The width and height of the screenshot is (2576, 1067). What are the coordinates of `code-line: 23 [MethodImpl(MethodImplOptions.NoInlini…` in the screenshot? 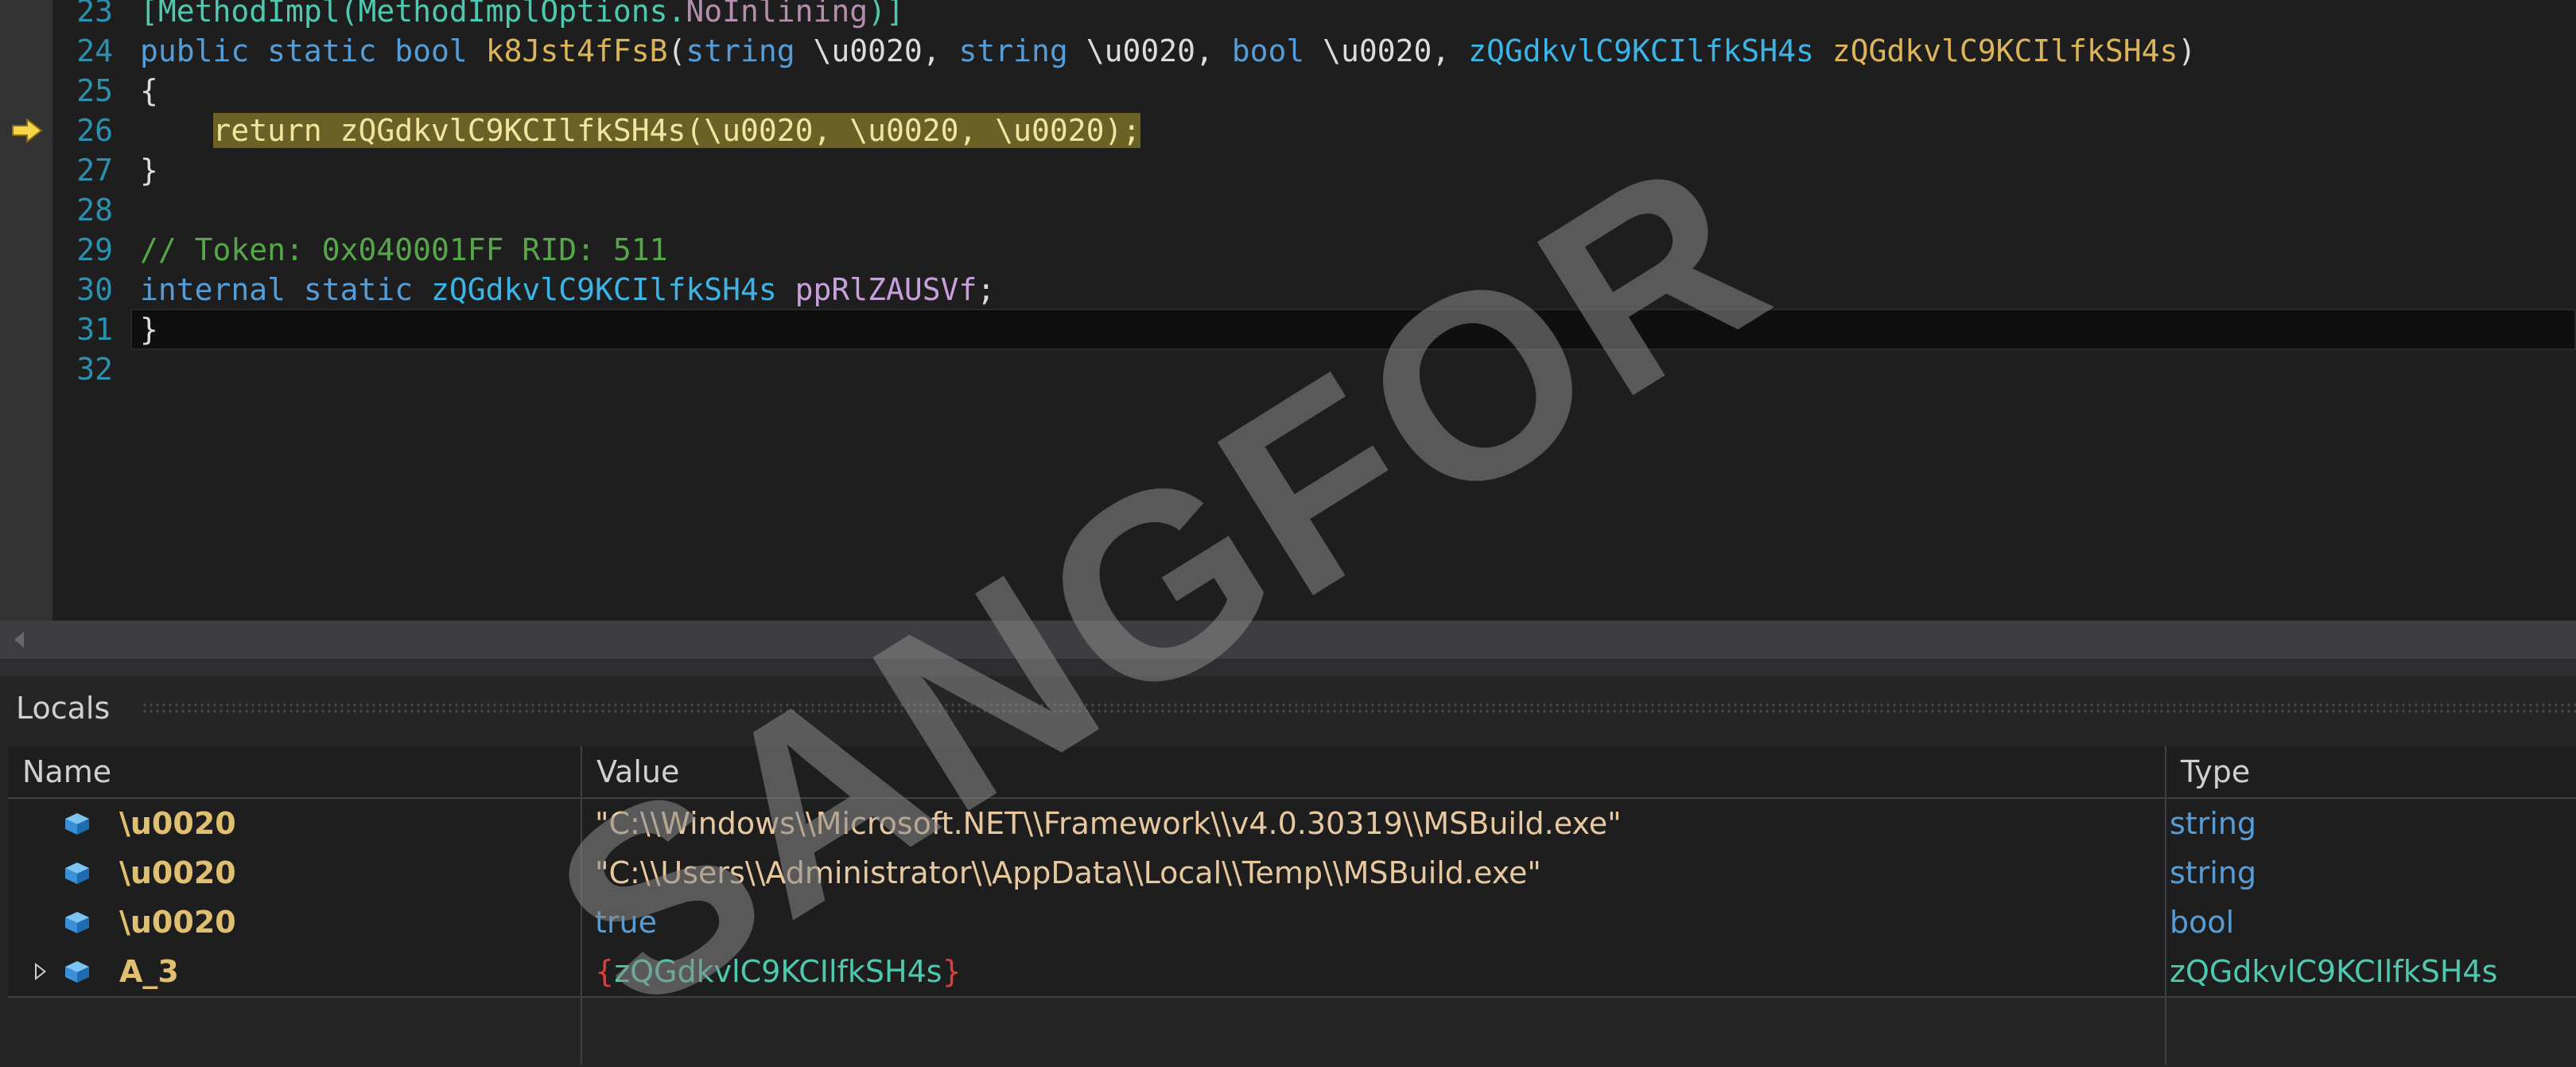 It's located at (1288, 16).